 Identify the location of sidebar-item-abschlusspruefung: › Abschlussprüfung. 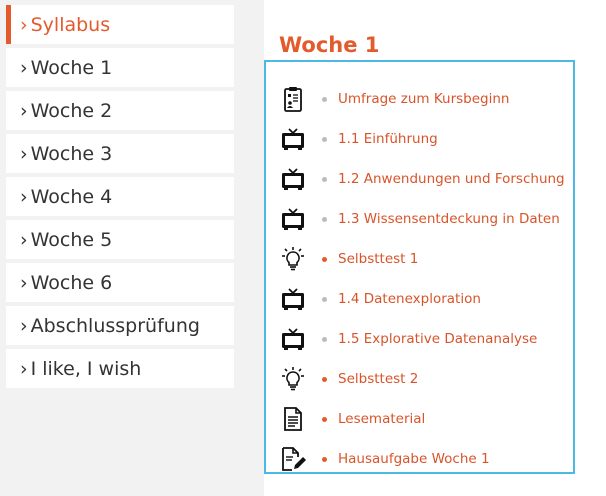
(120, 325).